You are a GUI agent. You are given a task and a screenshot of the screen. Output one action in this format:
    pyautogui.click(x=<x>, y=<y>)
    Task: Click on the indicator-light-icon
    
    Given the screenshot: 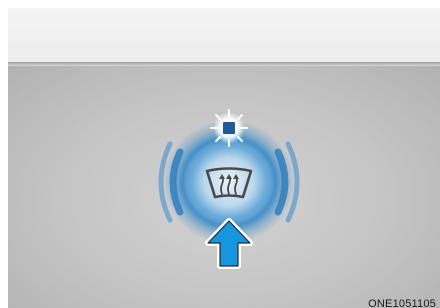 What is the action you would take?
    pyautogui.click(x=229, y=128)
    